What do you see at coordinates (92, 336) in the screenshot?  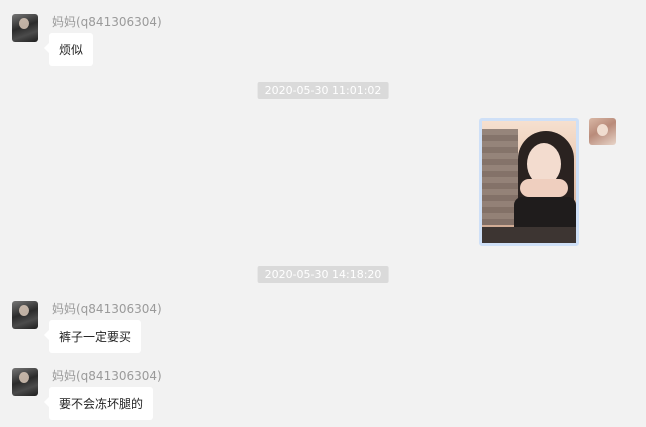 I see `message-bubble: 裤子一定要买` at bounding box center [92, 336].